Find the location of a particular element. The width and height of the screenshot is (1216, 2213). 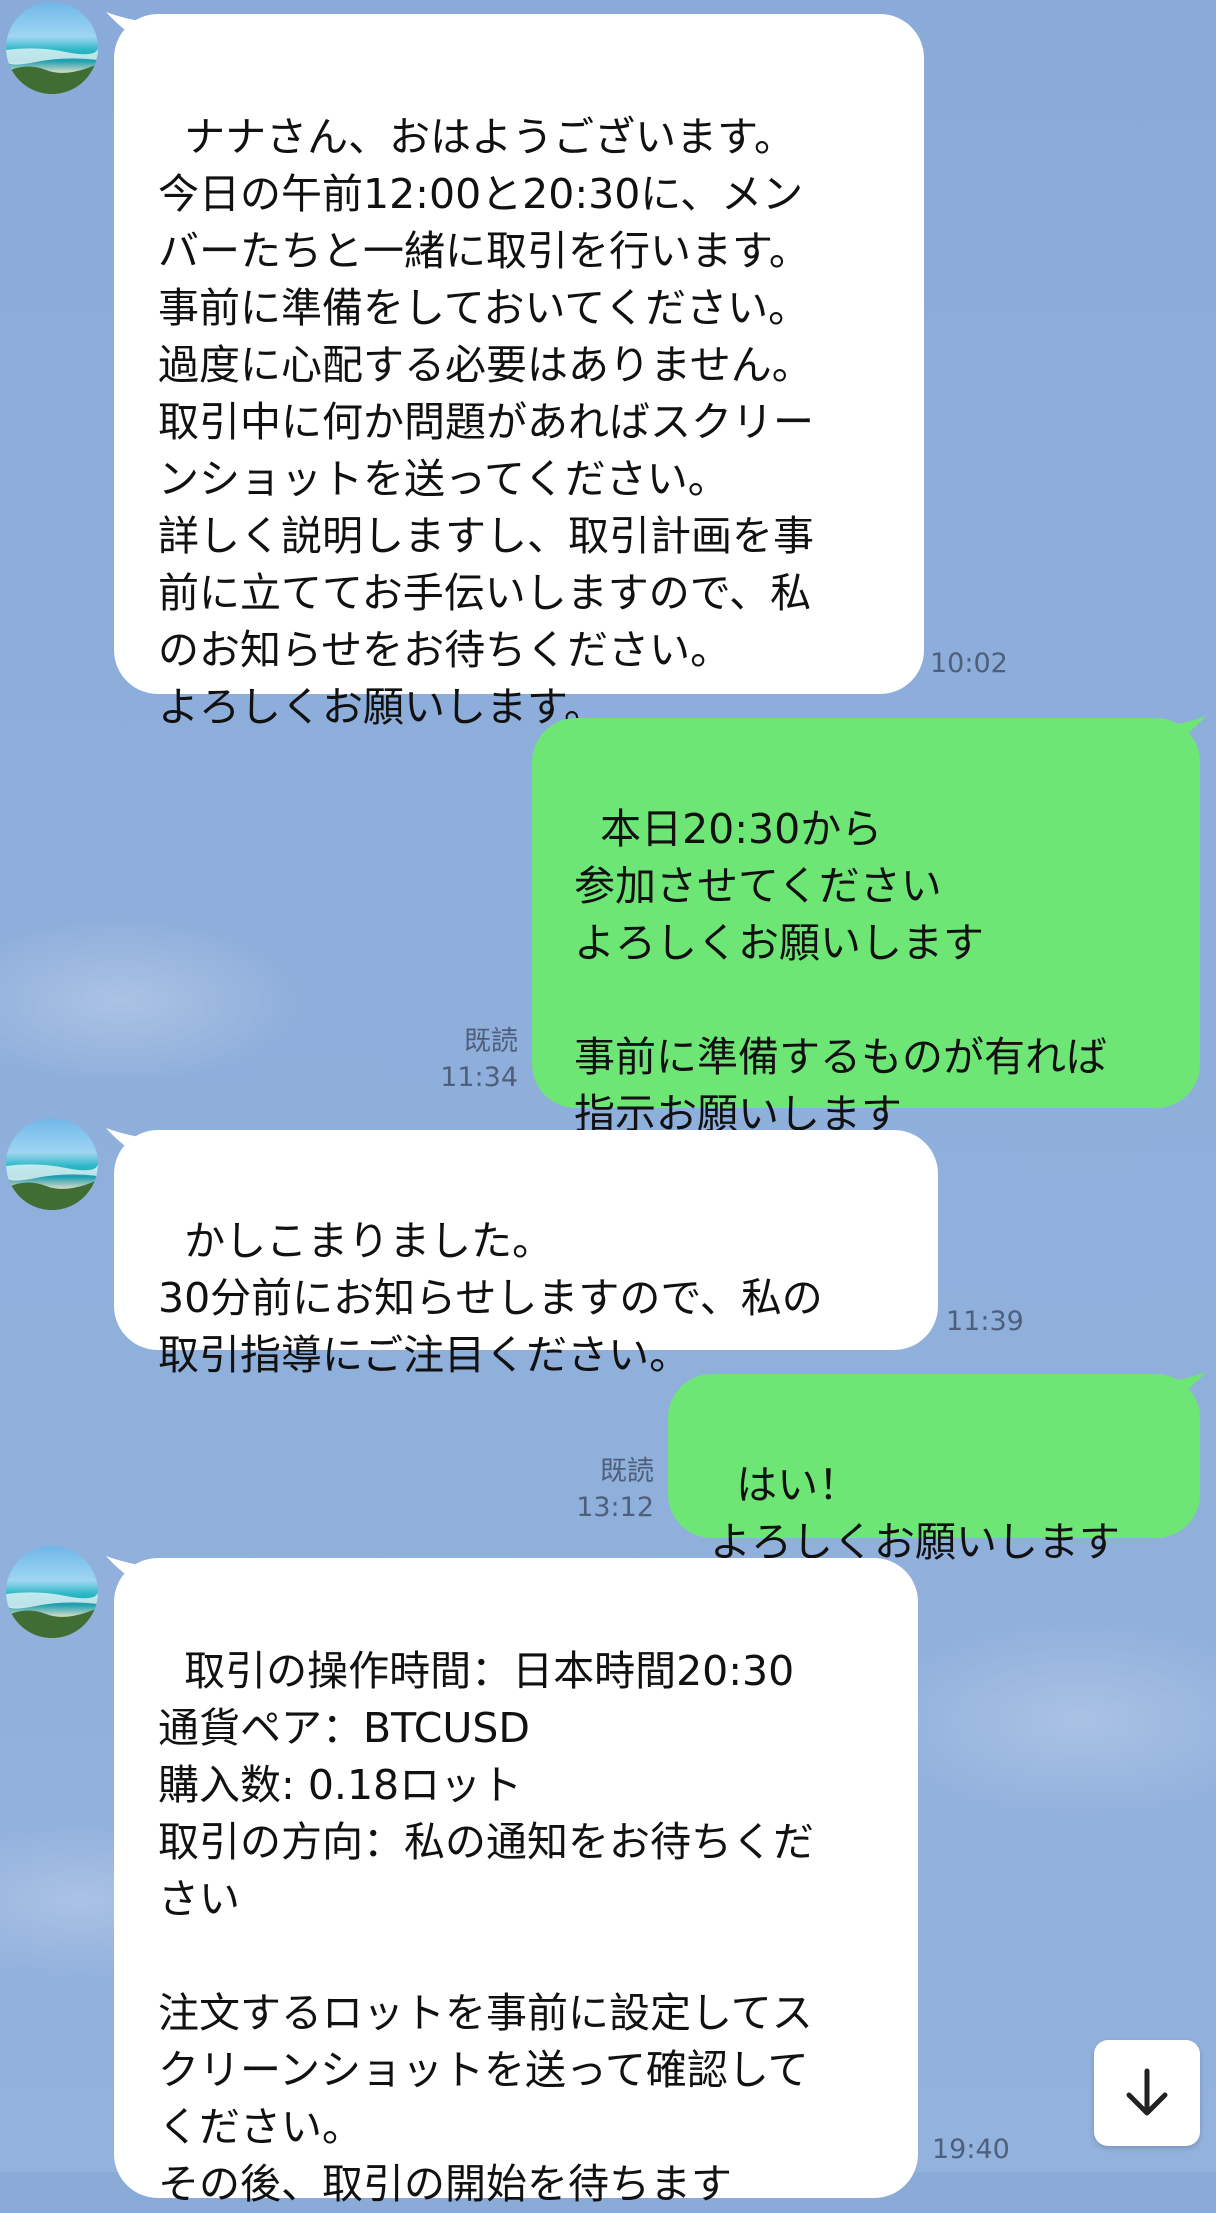

message-text: はい！ よろしくお願いします is located at coordinates (915, 1513).